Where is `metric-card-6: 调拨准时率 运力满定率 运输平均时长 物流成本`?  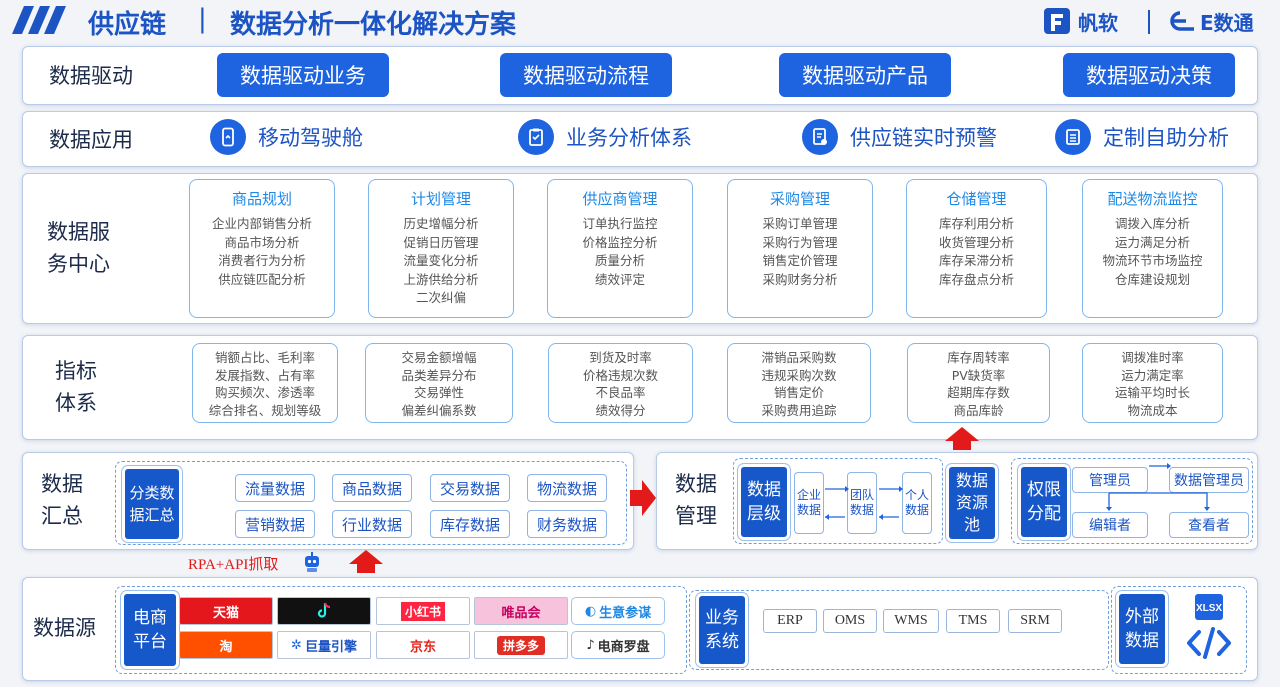
metric-card-6: 调拨准时率 运力满定率 运输平均时长 物流成本 is located at coordinates (1152, 383).